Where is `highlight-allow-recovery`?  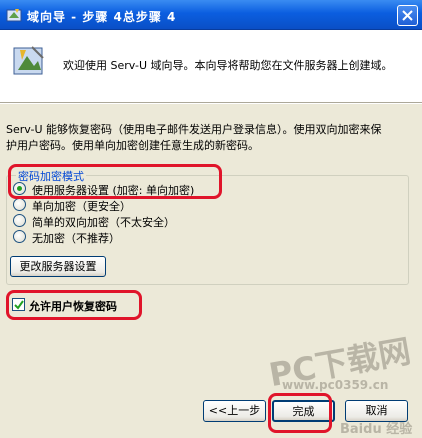
highlight-allow-recovery is located at coordinates (74, 305).